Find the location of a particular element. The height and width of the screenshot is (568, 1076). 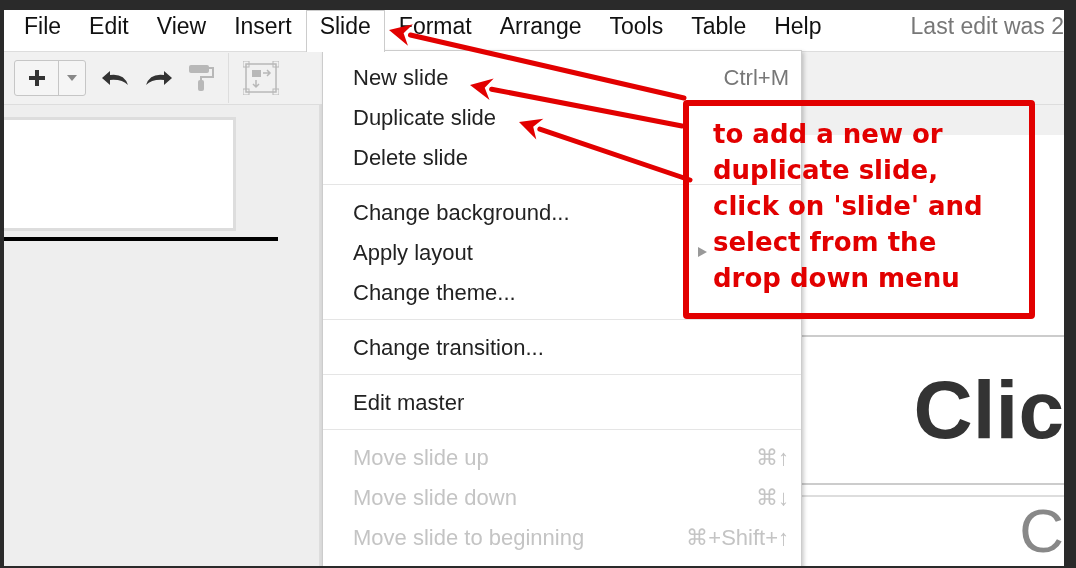

slide-title: Clic is located at coordinates (988, 410).